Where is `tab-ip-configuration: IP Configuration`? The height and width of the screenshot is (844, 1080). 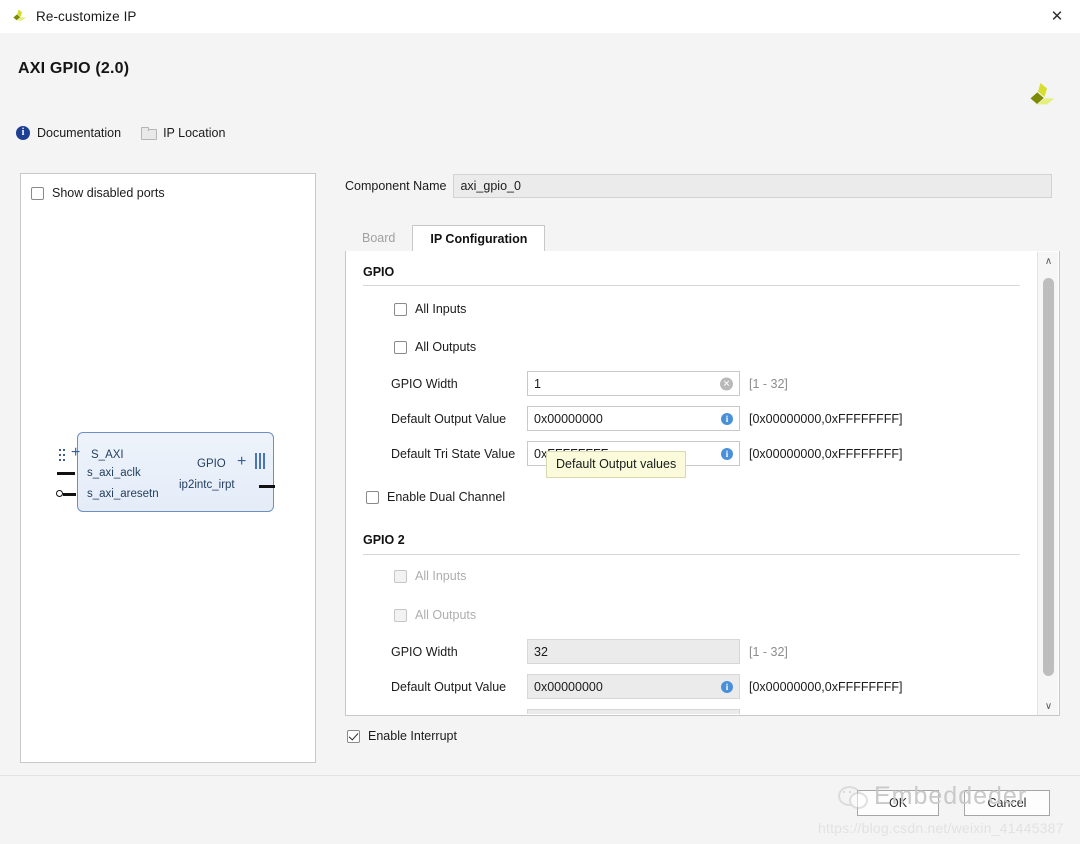
tab-ip-configuration: IP Configuration is located at coordinates (479, 239).